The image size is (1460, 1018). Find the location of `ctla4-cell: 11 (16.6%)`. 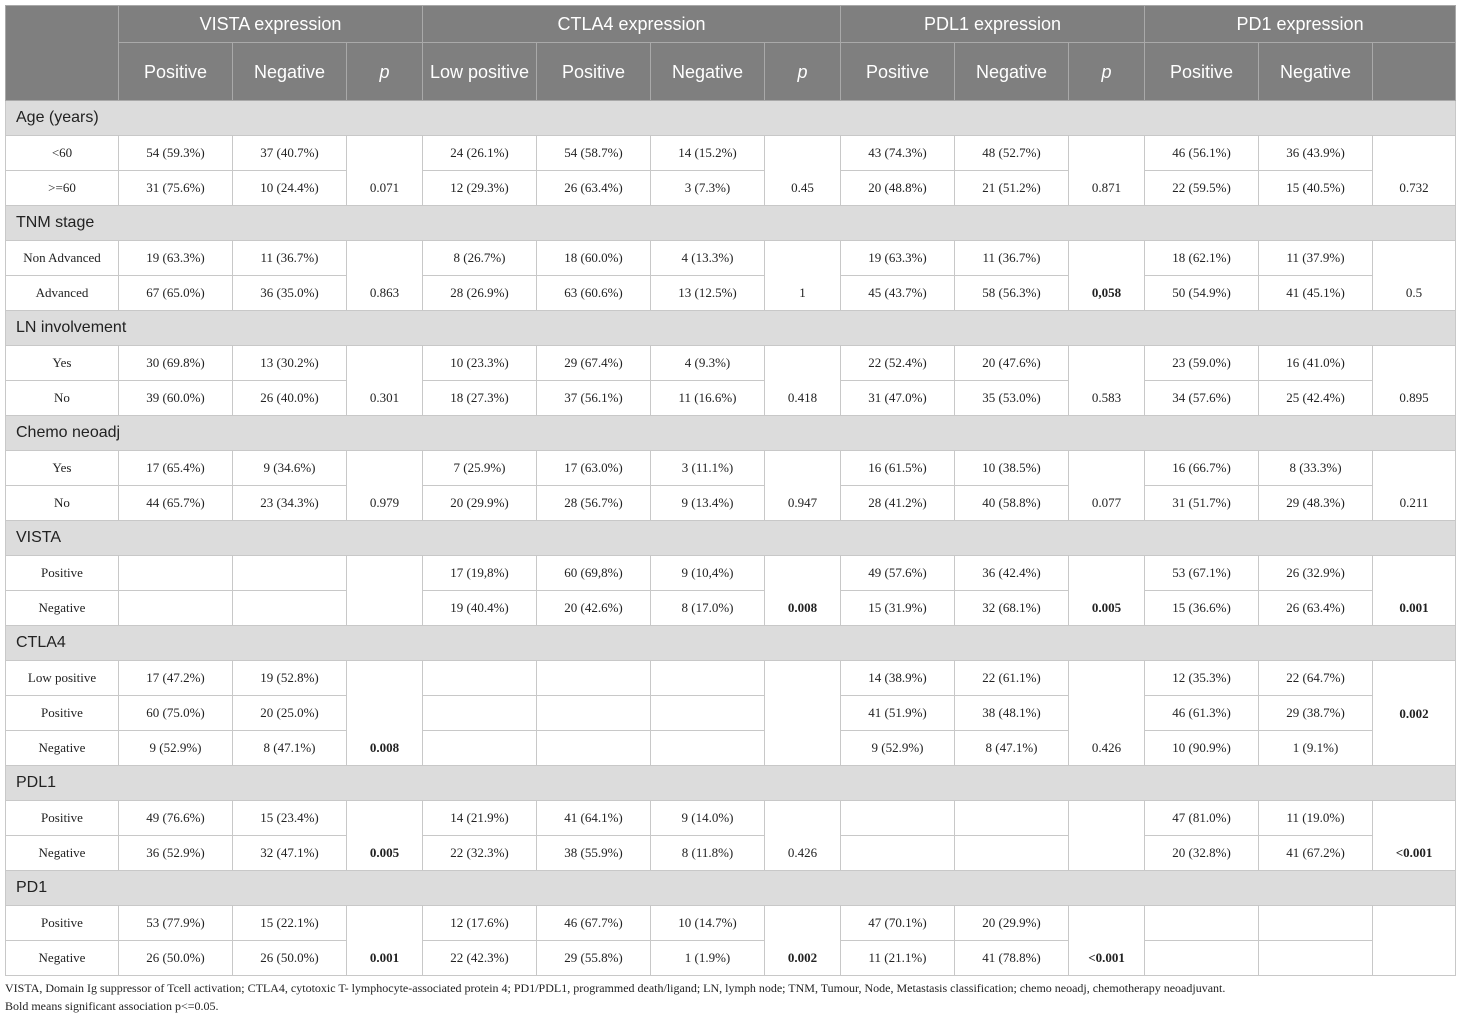

ctla4-cell: 11 (16.6%) is located at coordinates (707, 398).